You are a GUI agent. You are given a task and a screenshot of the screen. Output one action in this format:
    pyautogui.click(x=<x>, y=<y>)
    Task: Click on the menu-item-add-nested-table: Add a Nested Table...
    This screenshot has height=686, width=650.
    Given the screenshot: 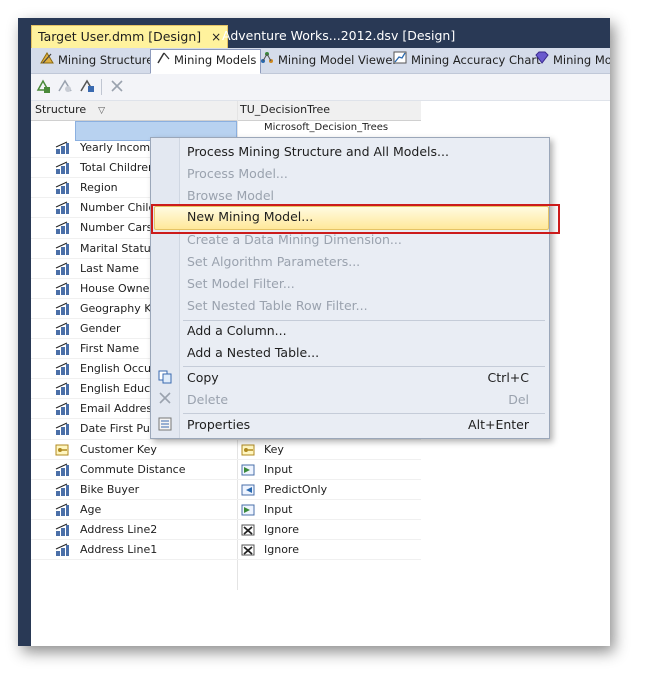 What is the action you would take?
    pyautogui.click(x=253, y=353)
    